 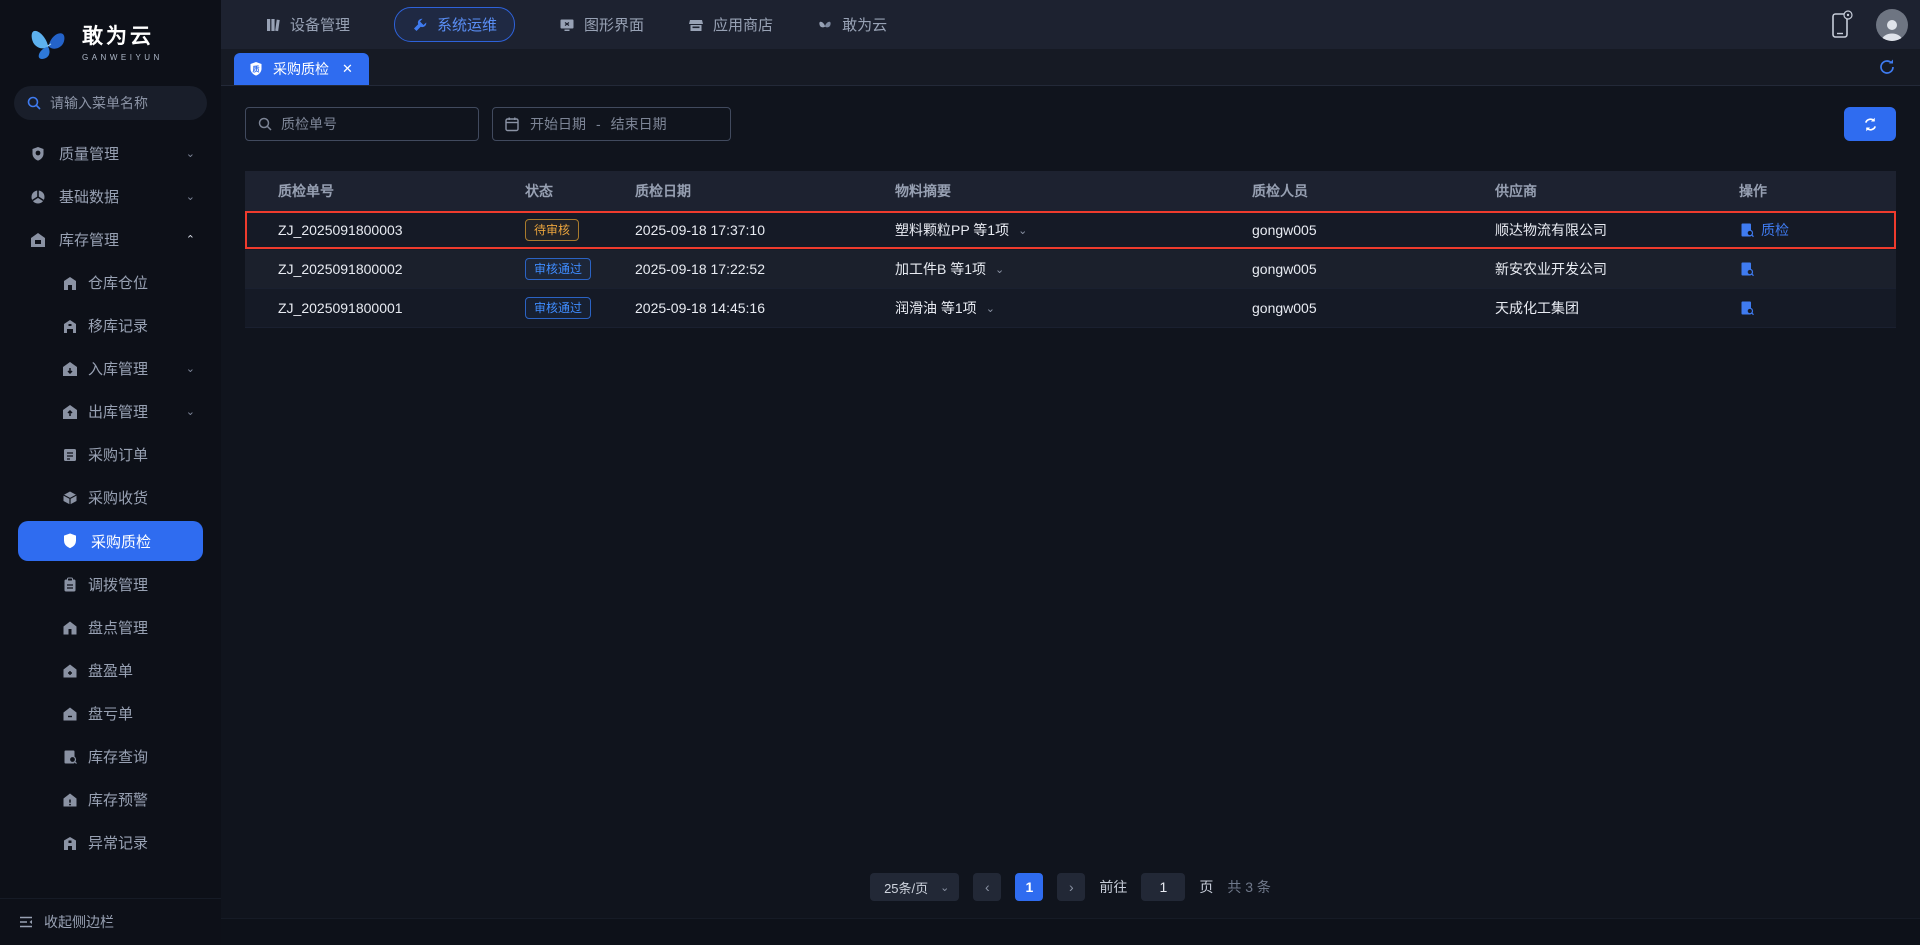 What do you see at coordinates (110, 541) in the screenshot?
I see `sidebar-item-purchase-inspection: 采购质检` at bounding box center [110, 541].